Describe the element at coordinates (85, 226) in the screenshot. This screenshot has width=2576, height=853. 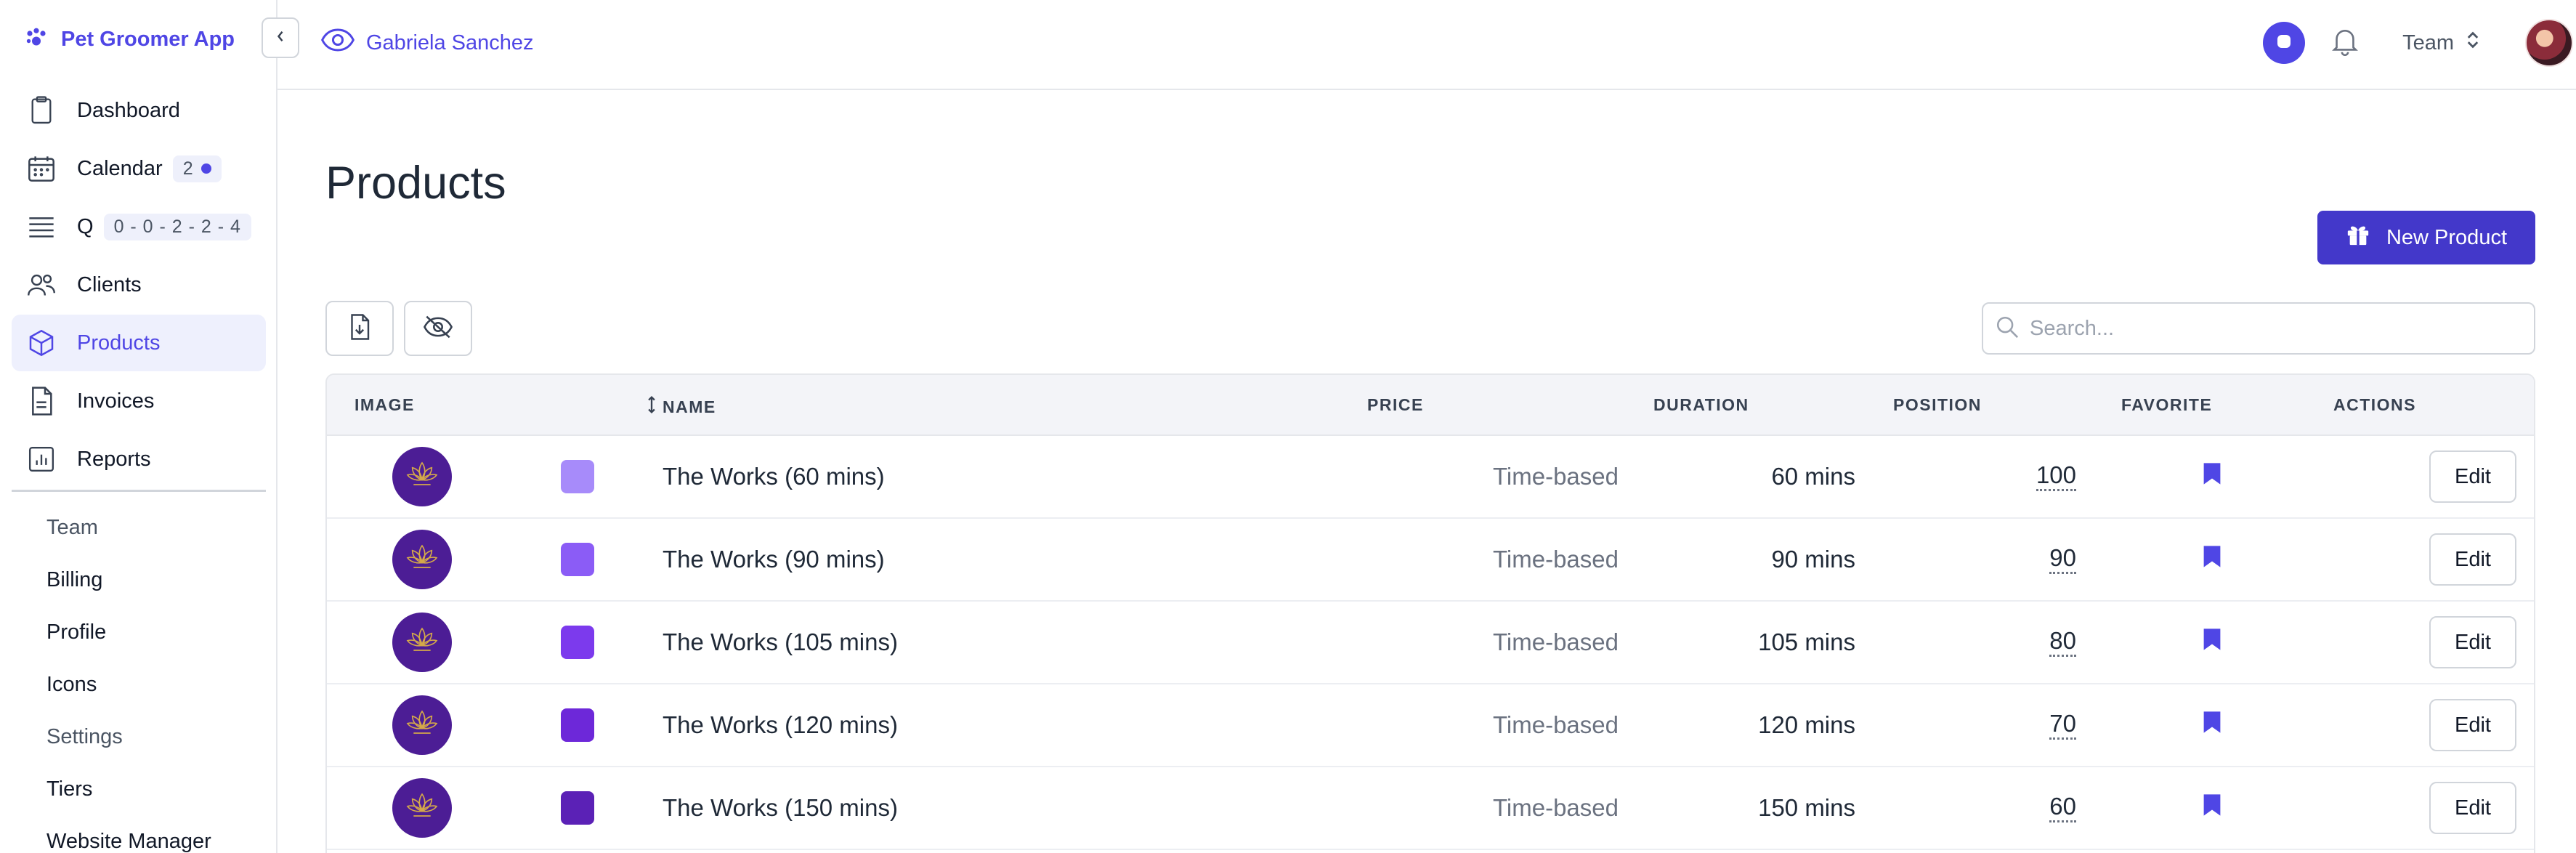
I see `sidebar-item-label: Q` at that location.